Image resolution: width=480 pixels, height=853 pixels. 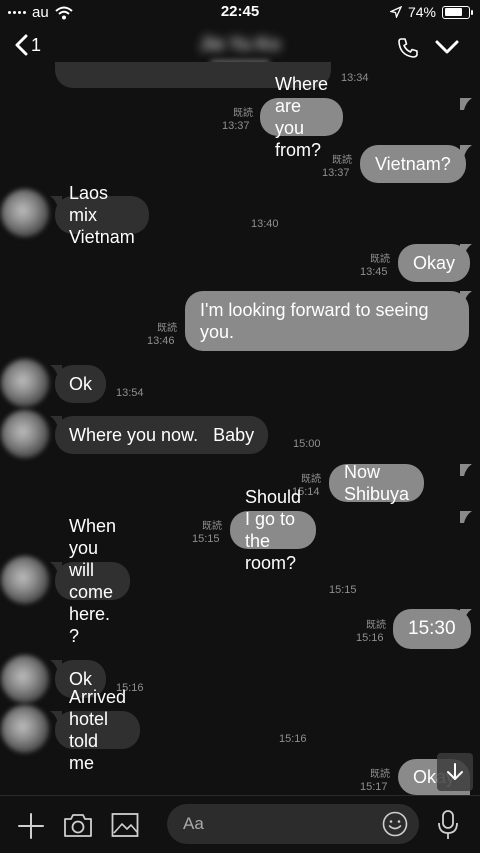 I want to click on battery-fill, so click(x=453, y=12).